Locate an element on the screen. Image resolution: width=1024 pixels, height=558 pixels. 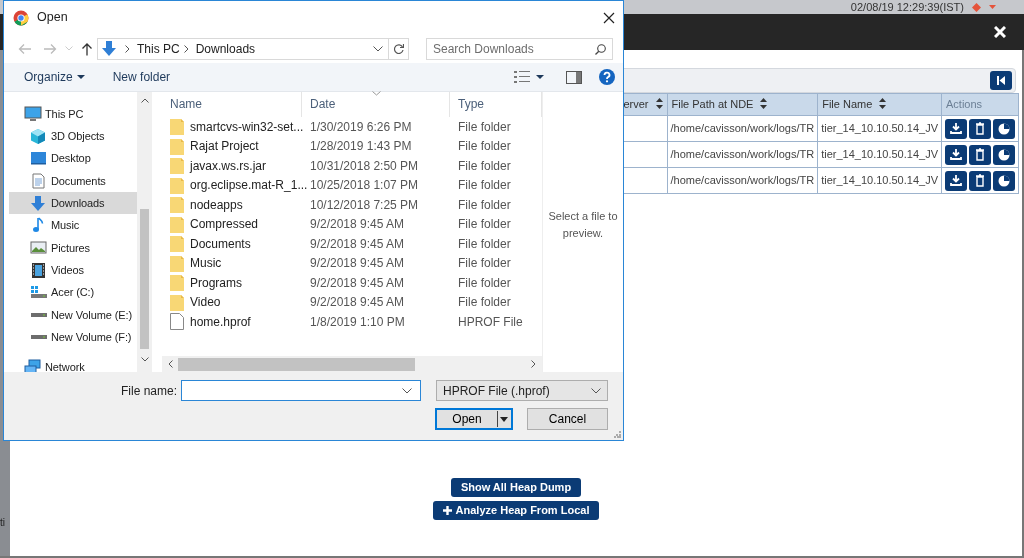
drive-icon is located at coordinates (39, 292).